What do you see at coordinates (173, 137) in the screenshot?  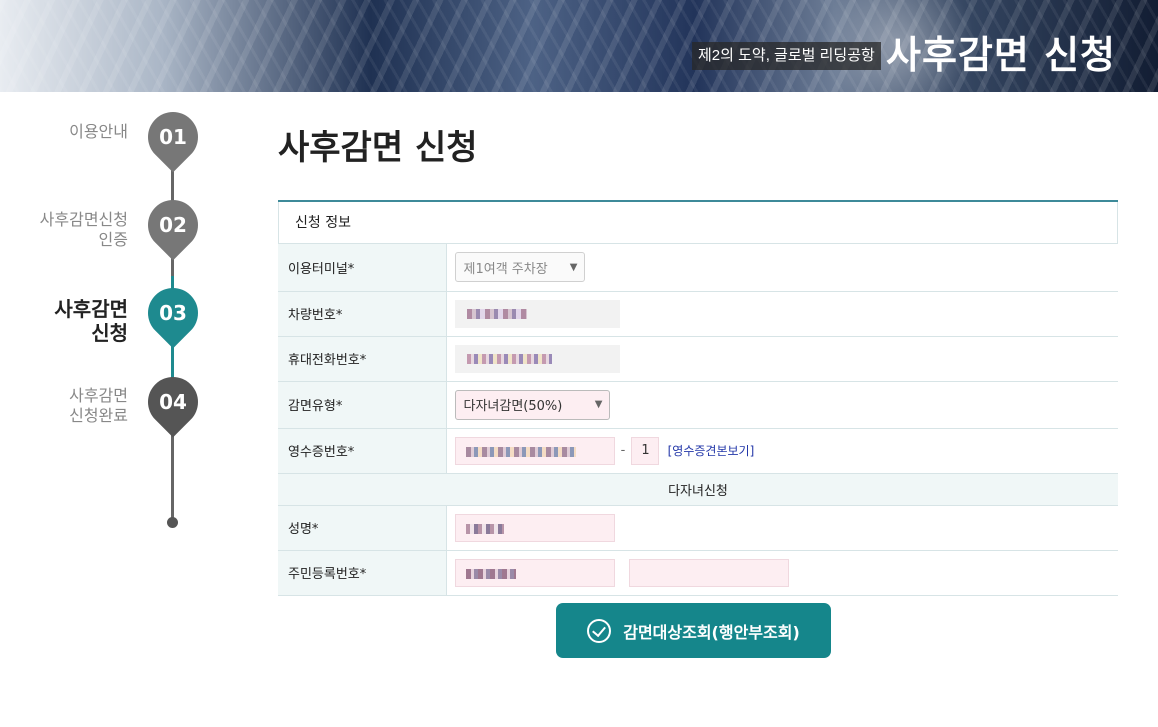 I see `step-1-number: 01` at bounding box center [173, 137].